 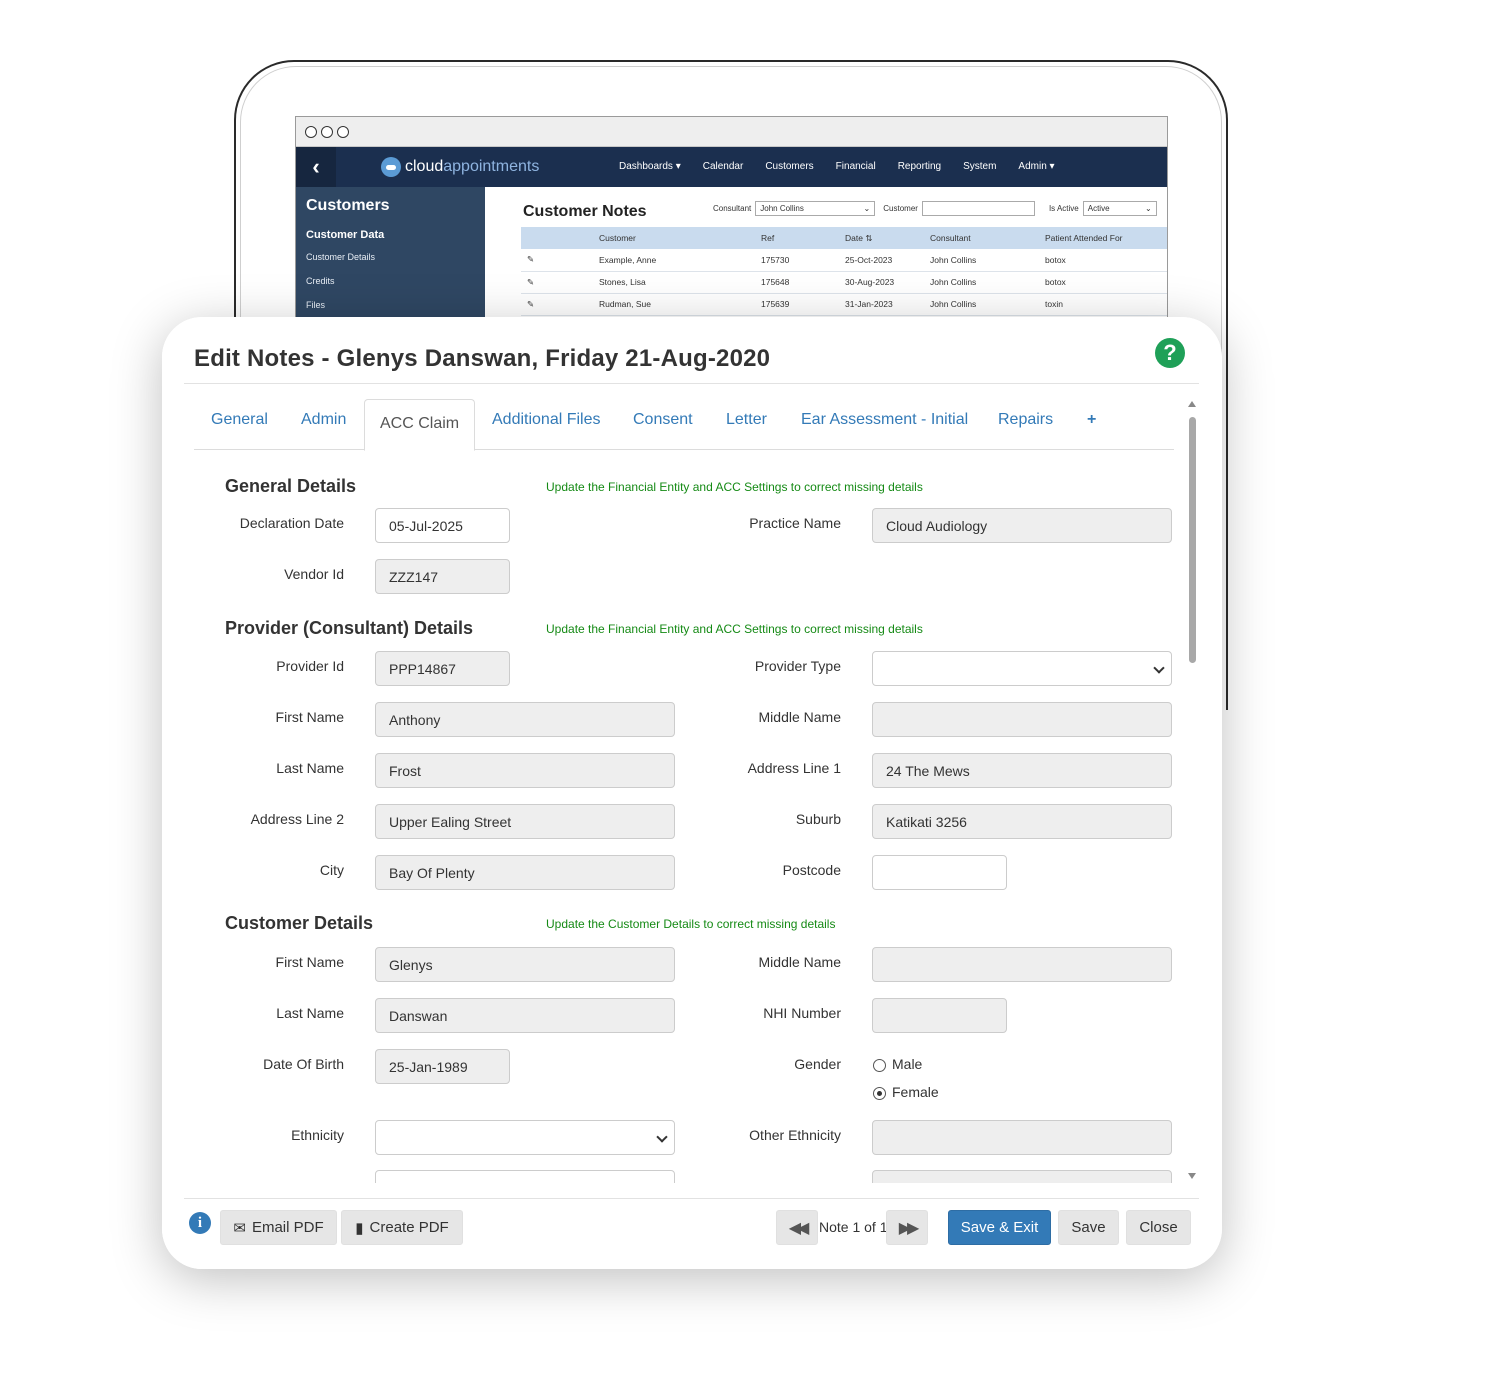 I want to click on customer-last-name-label: Last Name, so click(x=310, y=1013).